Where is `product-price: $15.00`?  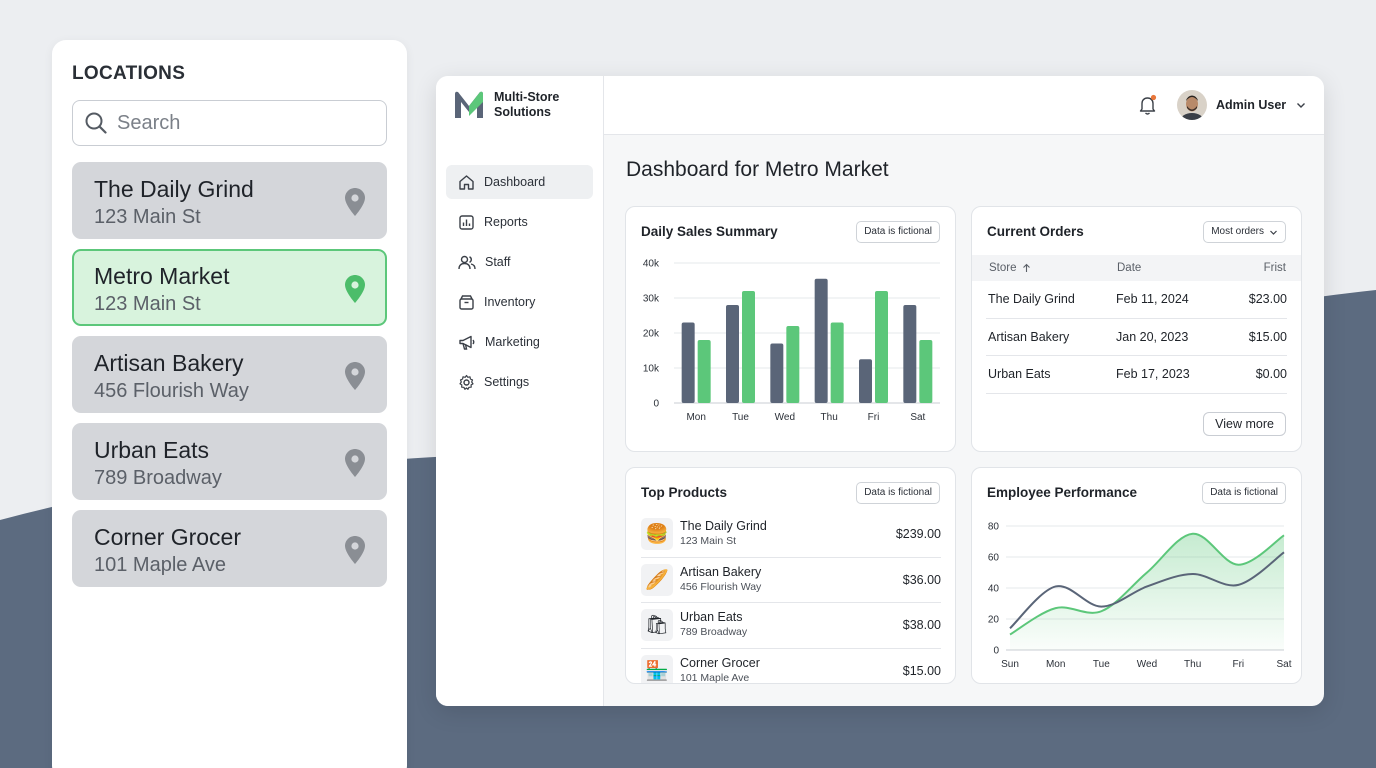
product-price: $15.00 is located at coordinates (921, 671).